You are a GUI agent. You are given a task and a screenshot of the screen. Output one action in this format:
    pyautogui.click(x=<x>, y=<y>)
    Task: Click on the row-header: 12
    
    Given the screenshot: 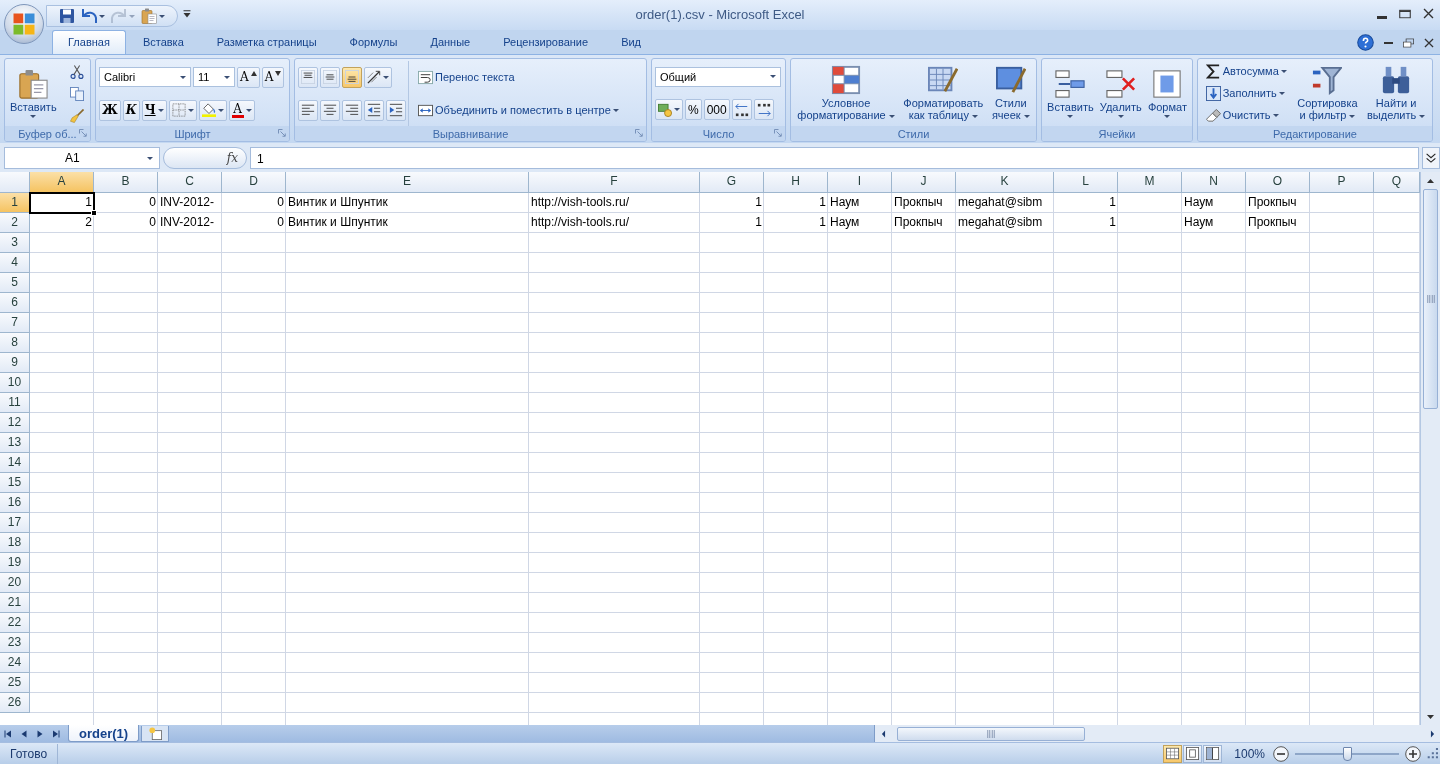 What is the action you would take?
    pyautogui.click(x=15, y=423)
    